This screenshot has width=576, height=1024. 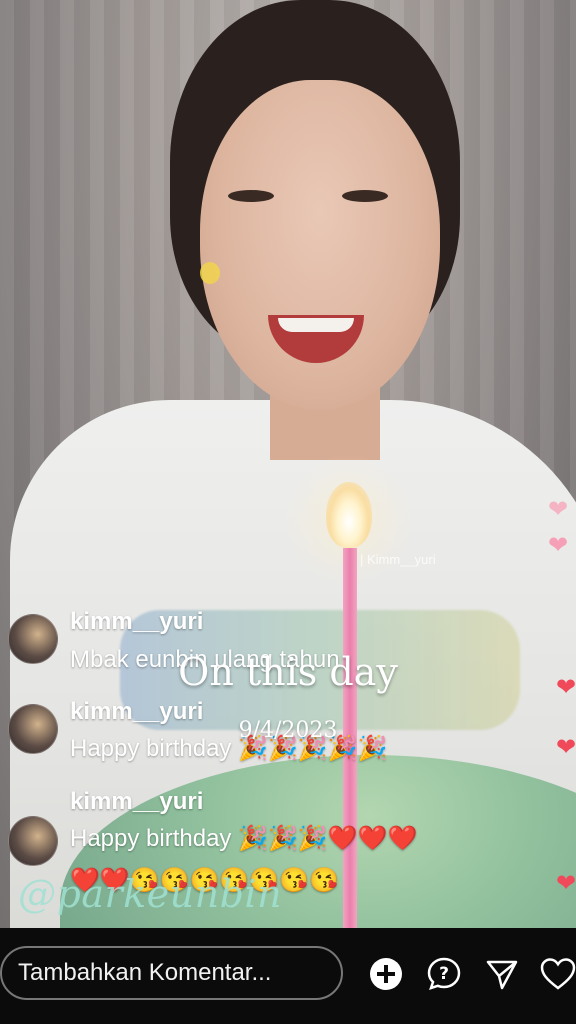 What do you see at coordinates (398, 559) in the screenshot?
I see `broadcast-tag: | Kimm__yuri` at bounding box center [398, 559].